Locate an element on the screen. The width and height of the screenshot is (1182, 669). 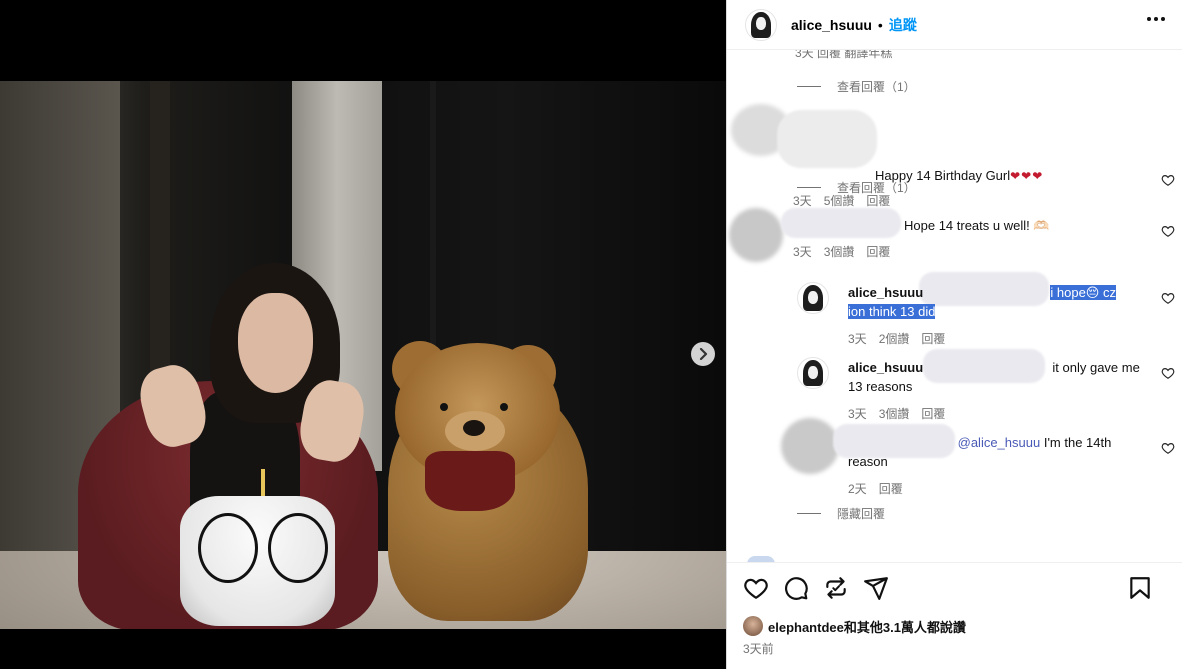
comment-likes: 3個讚 is located at coordinates (839, 251).